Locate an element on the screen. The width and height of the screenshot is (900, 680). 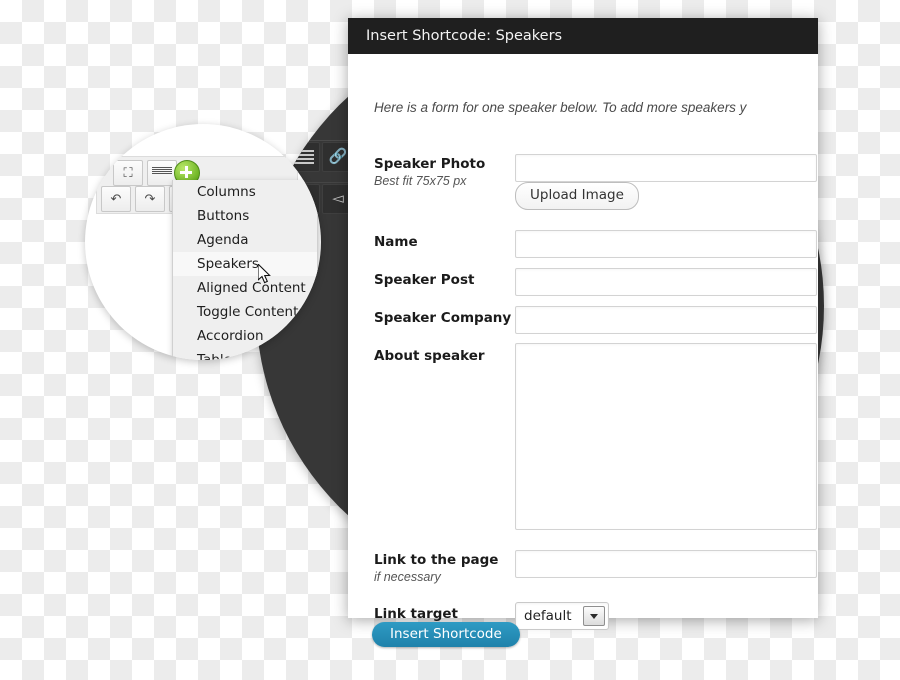
dialog-title: Insert Shortcode: Speakers is located at coordinates (583, 36).